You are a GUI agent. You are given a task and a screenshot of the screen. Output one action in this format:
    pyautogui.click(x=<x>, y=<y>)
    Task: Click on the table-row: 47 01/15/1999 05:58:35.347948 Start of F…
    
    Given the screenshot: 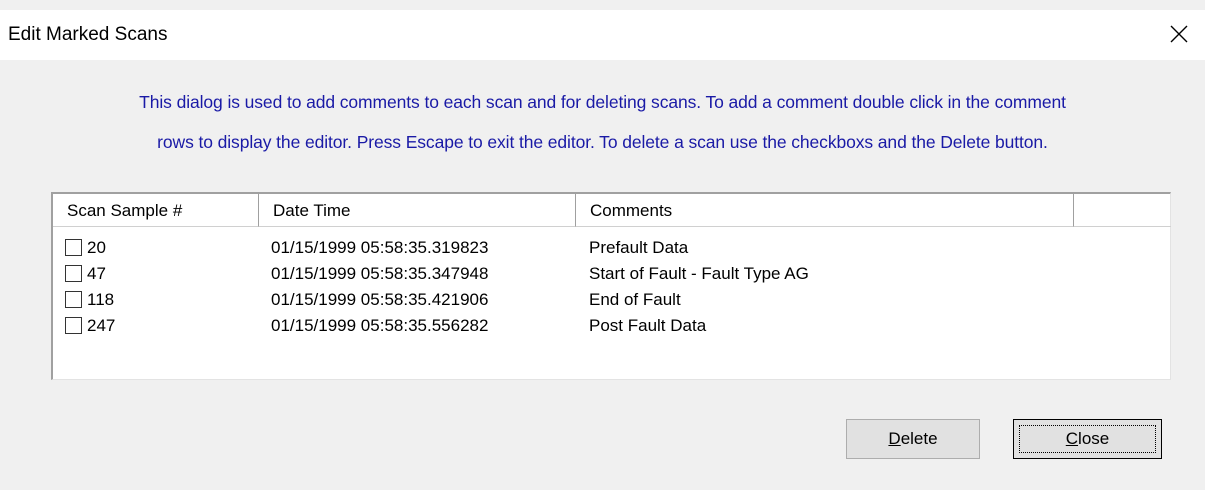 What is the action you would take?
    pyautogui.click(x=611, y=274)
    